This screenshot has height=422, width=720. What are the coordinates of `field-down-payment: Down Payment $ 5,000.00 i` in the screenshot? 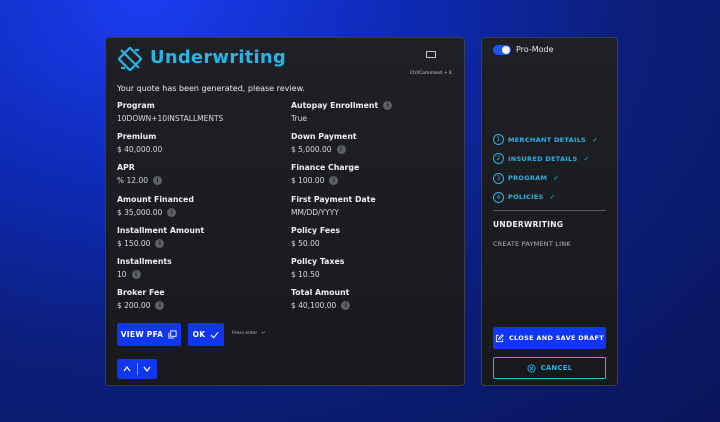 It's located at (376, 143).